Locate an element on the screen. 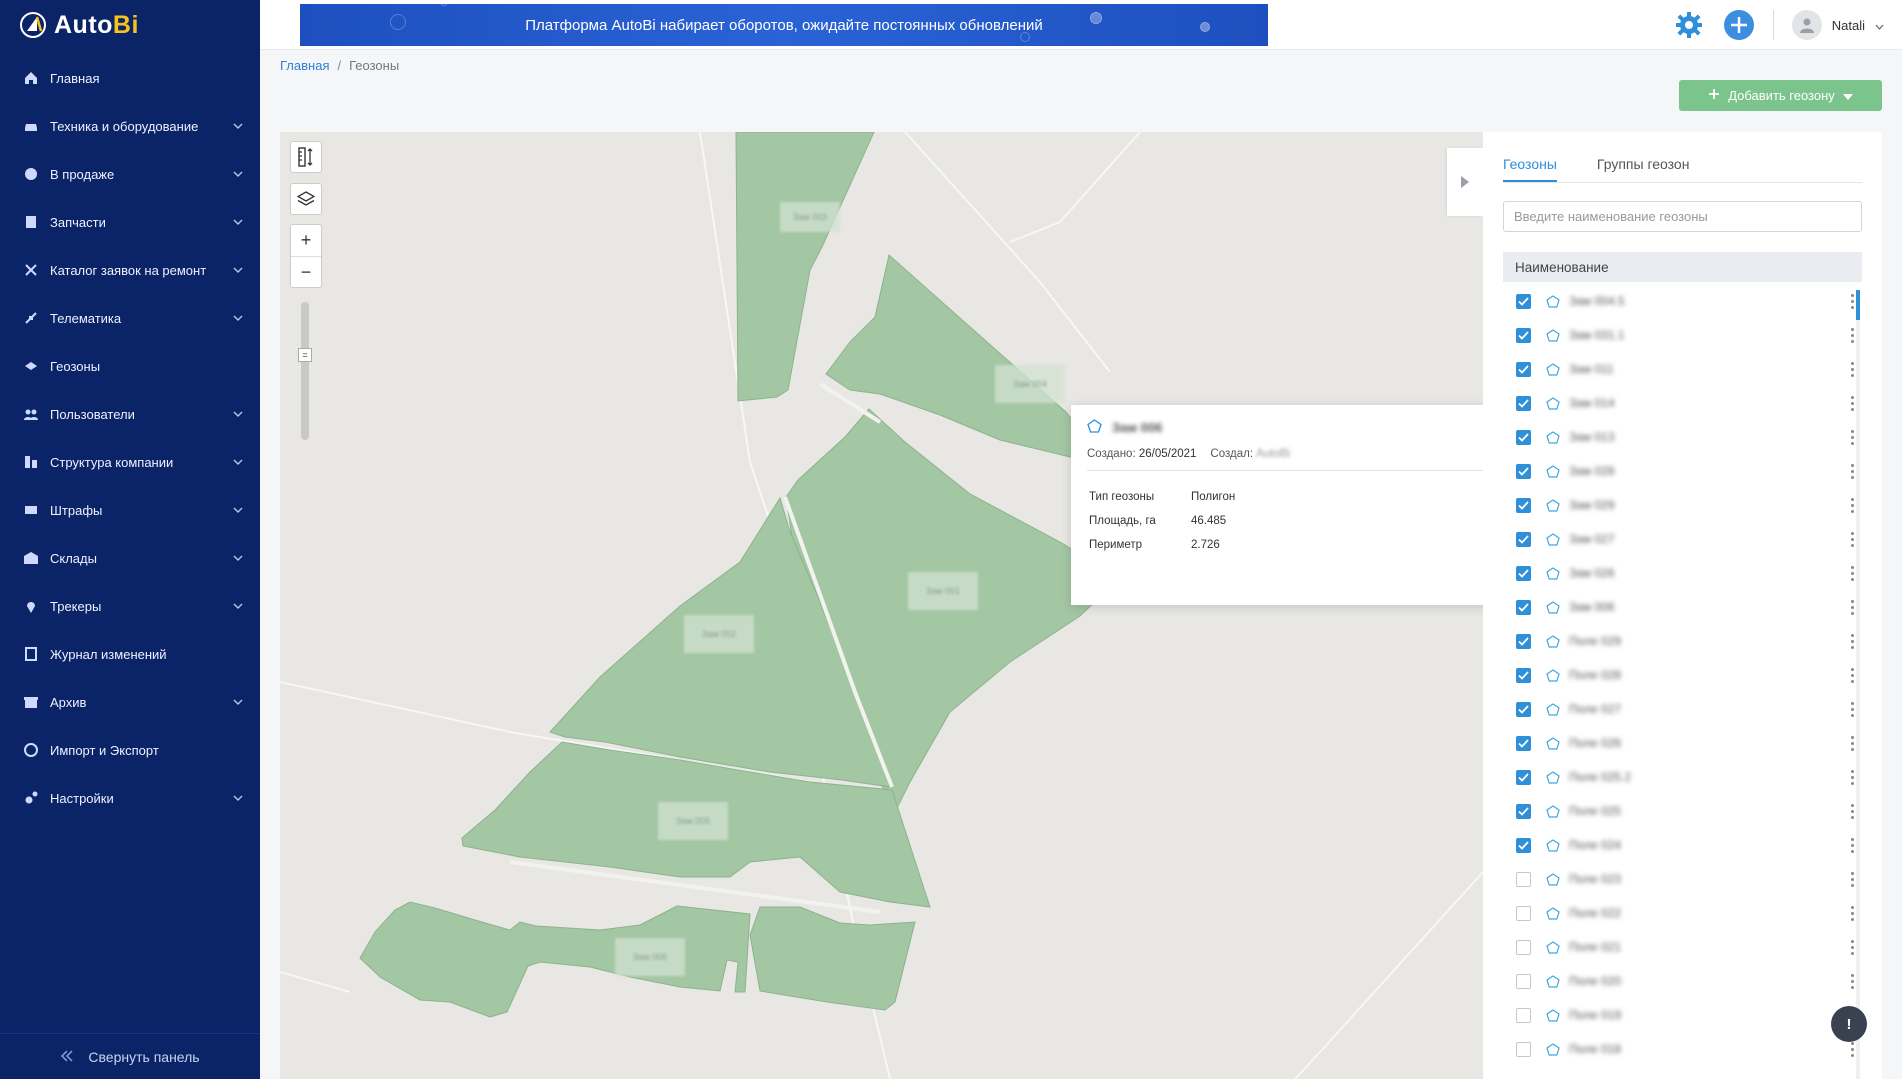 This screenshot has width=1902, height=1079. geozone-row: Поле 029 is located at coordinates (1682, 641).